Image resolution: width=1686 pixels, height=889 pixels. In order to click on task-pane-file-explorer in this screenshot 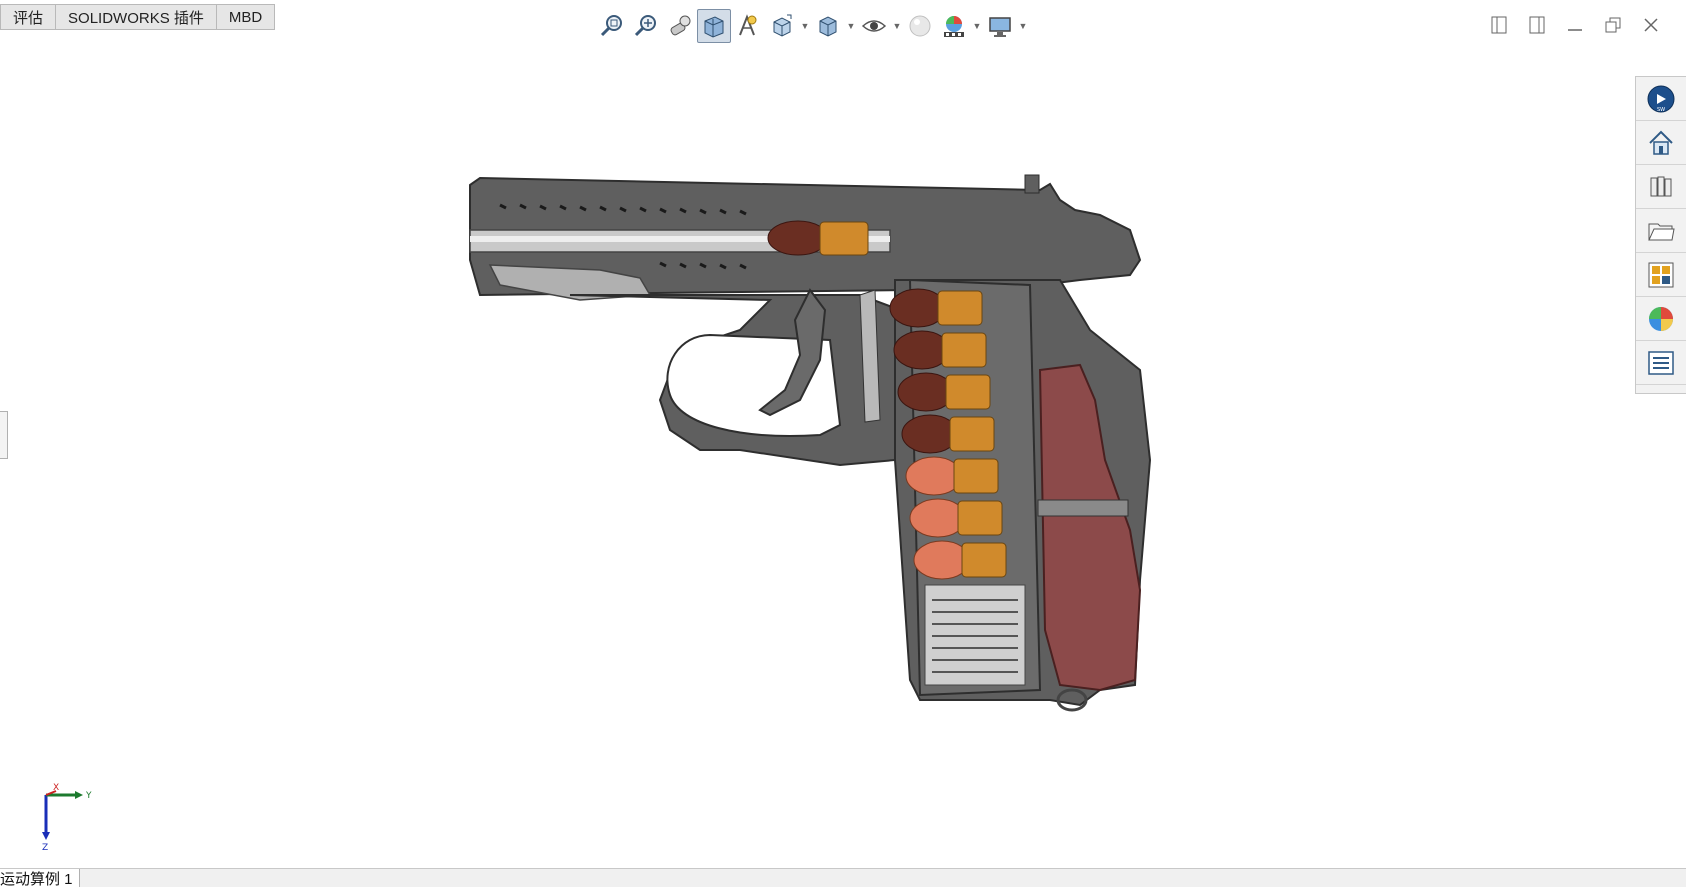, I will do `click(1661, 231)`.